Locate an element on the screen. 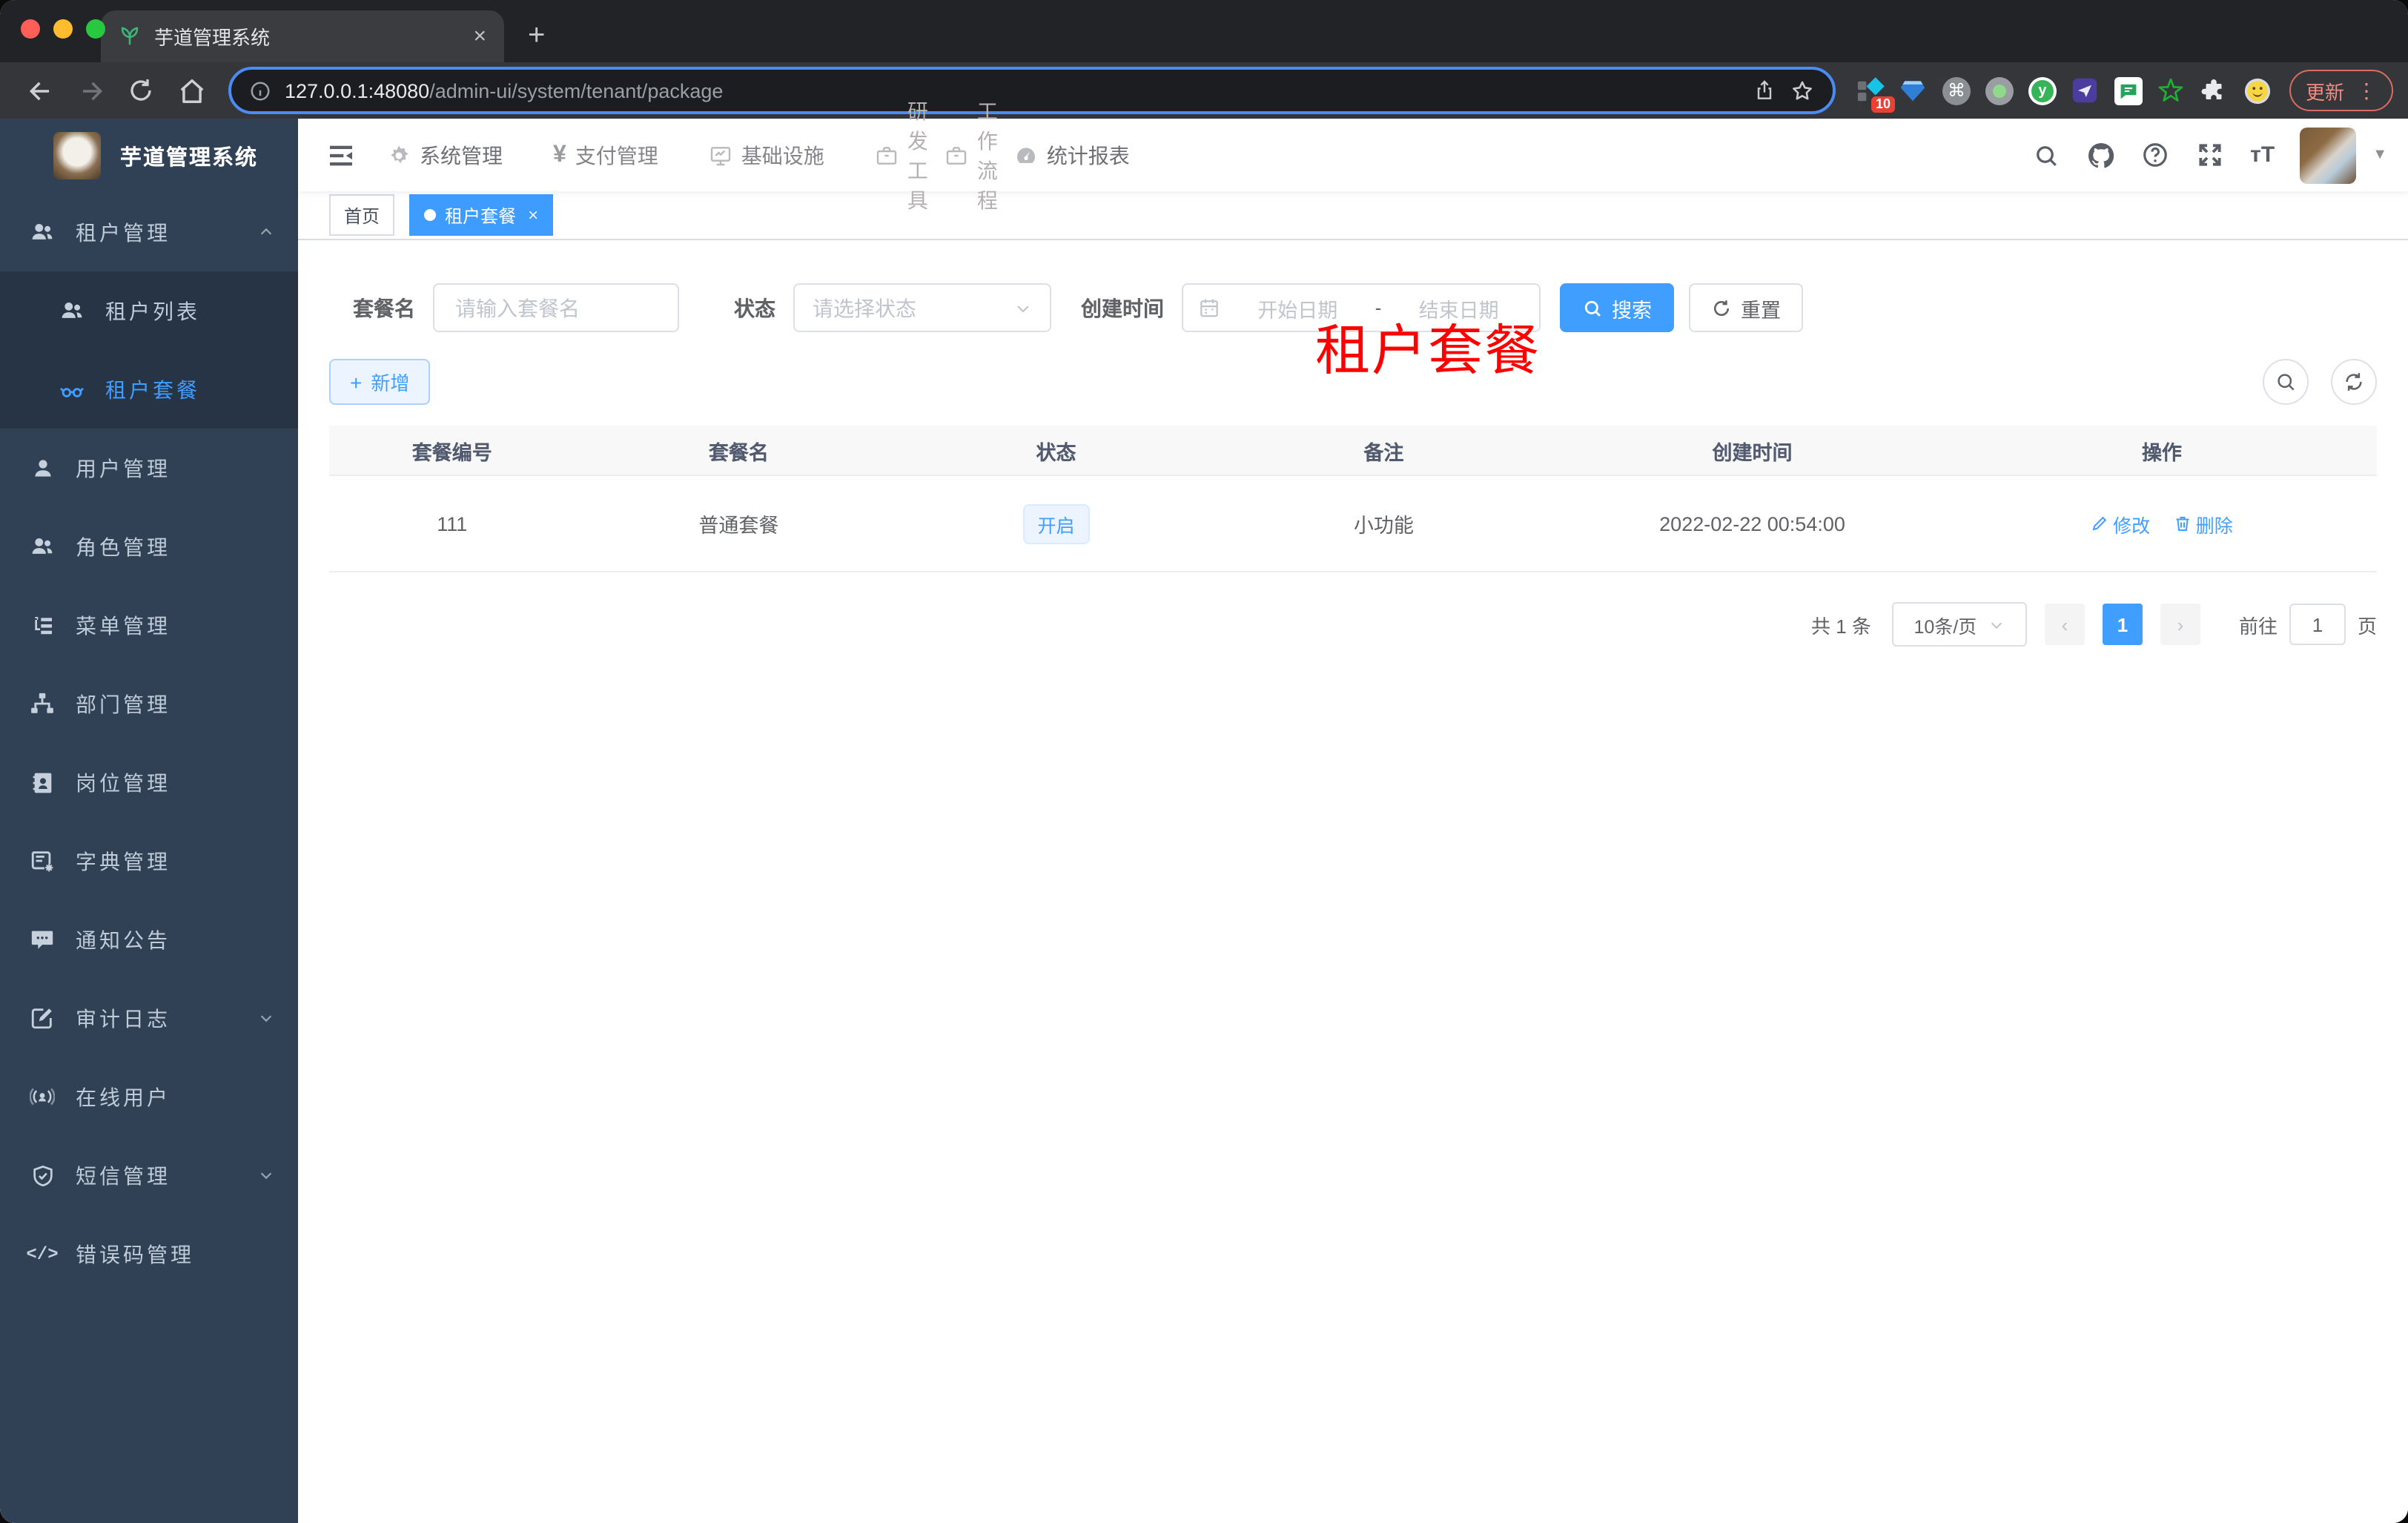  status-label: 状态 is located at coordinates (754, 308).